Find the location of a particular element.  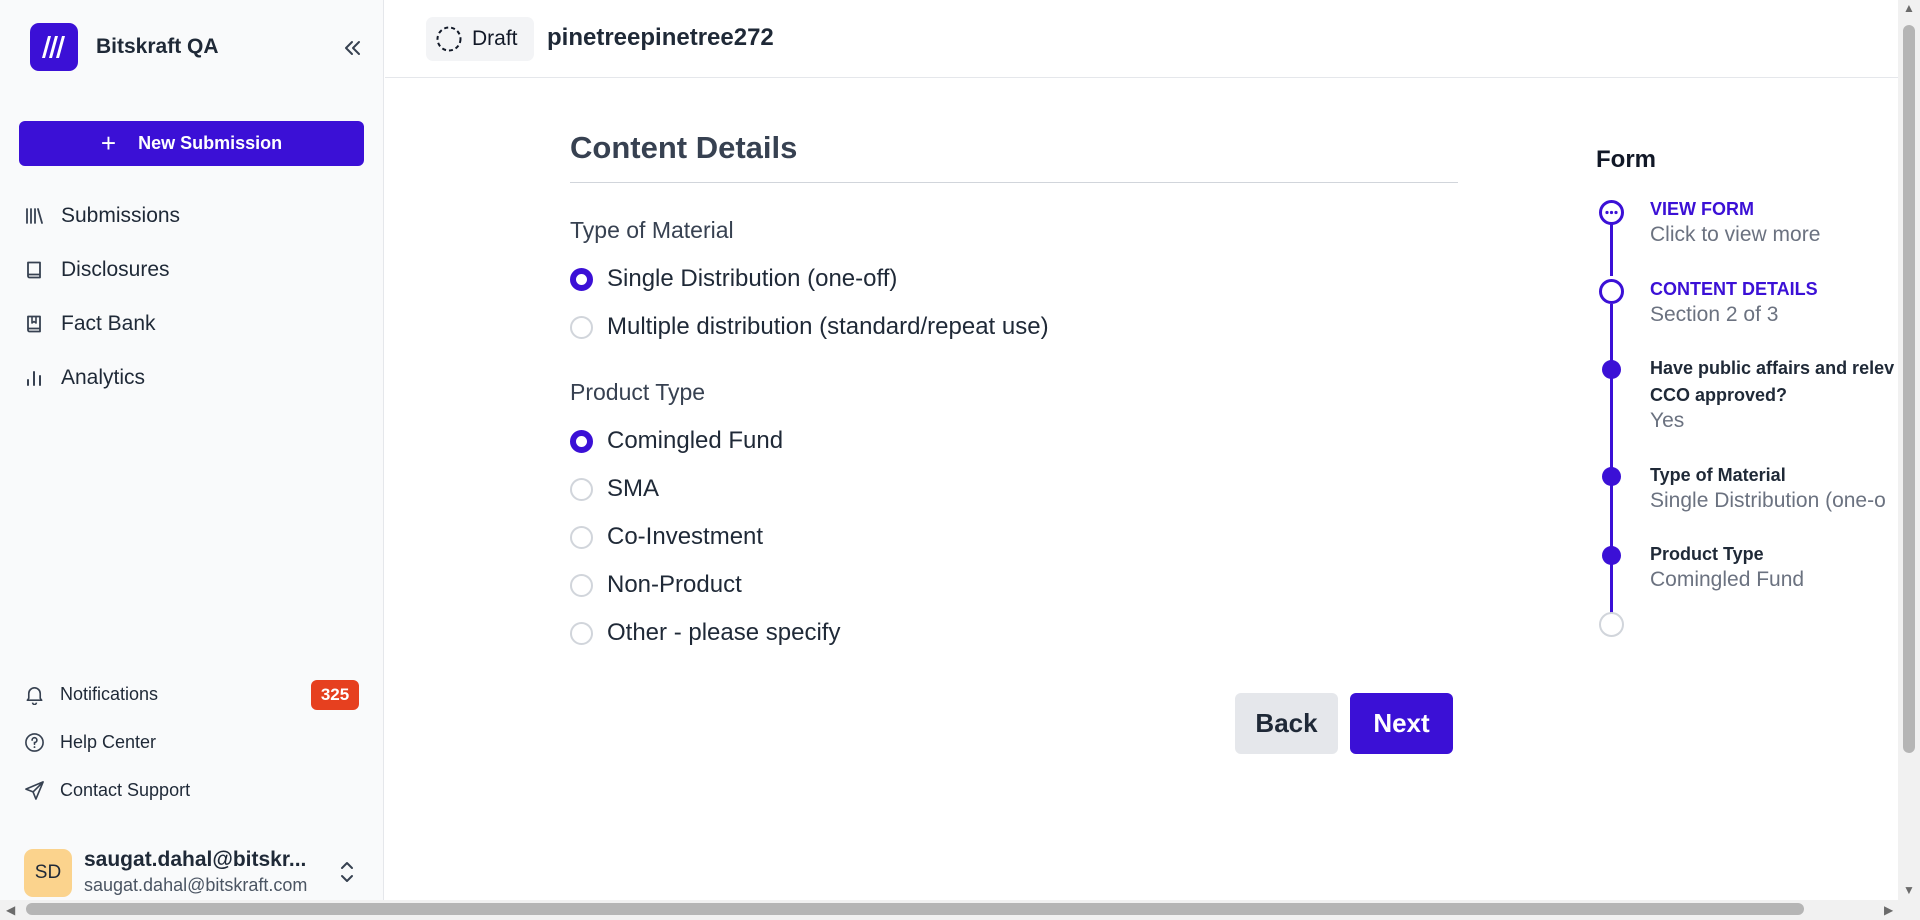

collapse-sidebar-button is located at coordinates (352, 48).